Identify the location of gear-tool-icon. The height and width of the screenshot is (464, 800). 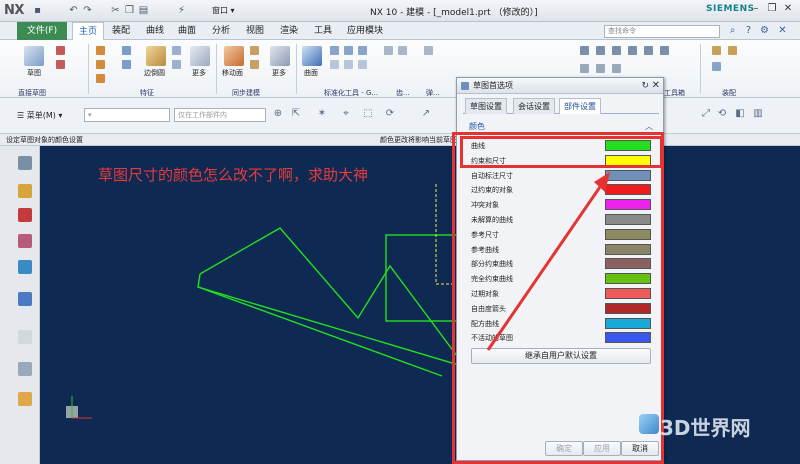
(388, 50).